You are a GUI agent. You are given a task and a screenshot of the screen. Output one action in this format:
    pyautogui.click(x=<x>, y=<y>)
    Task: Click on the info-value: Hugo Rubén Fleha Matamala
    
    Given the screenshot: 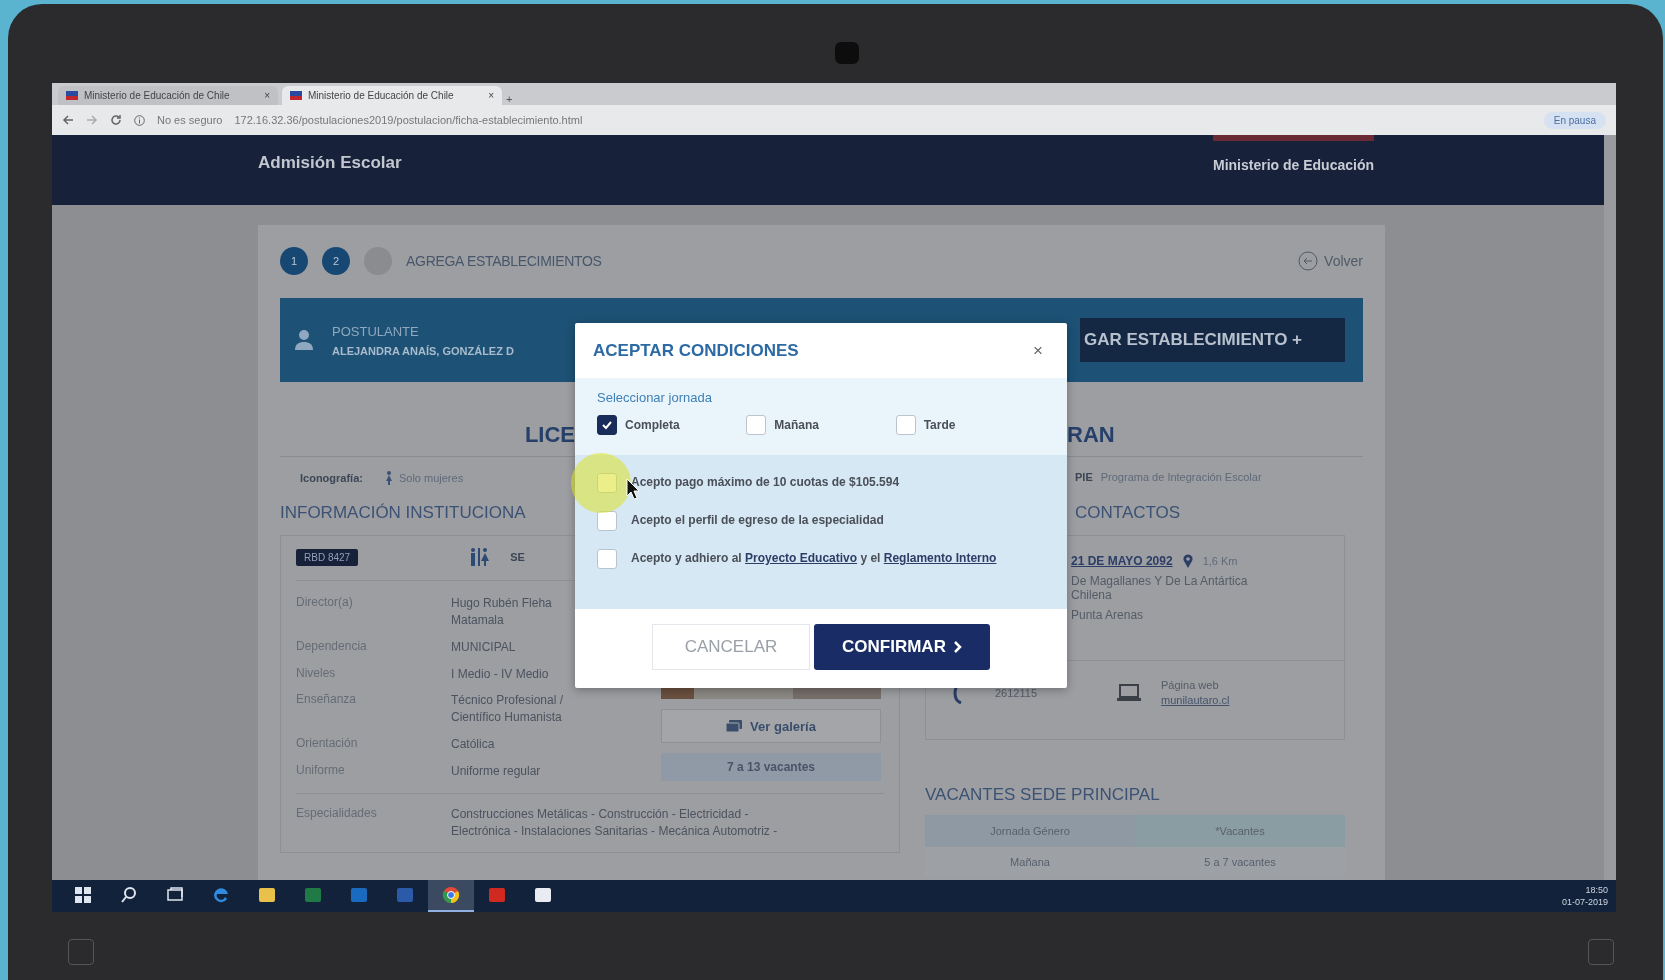 What is the action you would take?
    pyautogui.click(x=502, y=612)
    